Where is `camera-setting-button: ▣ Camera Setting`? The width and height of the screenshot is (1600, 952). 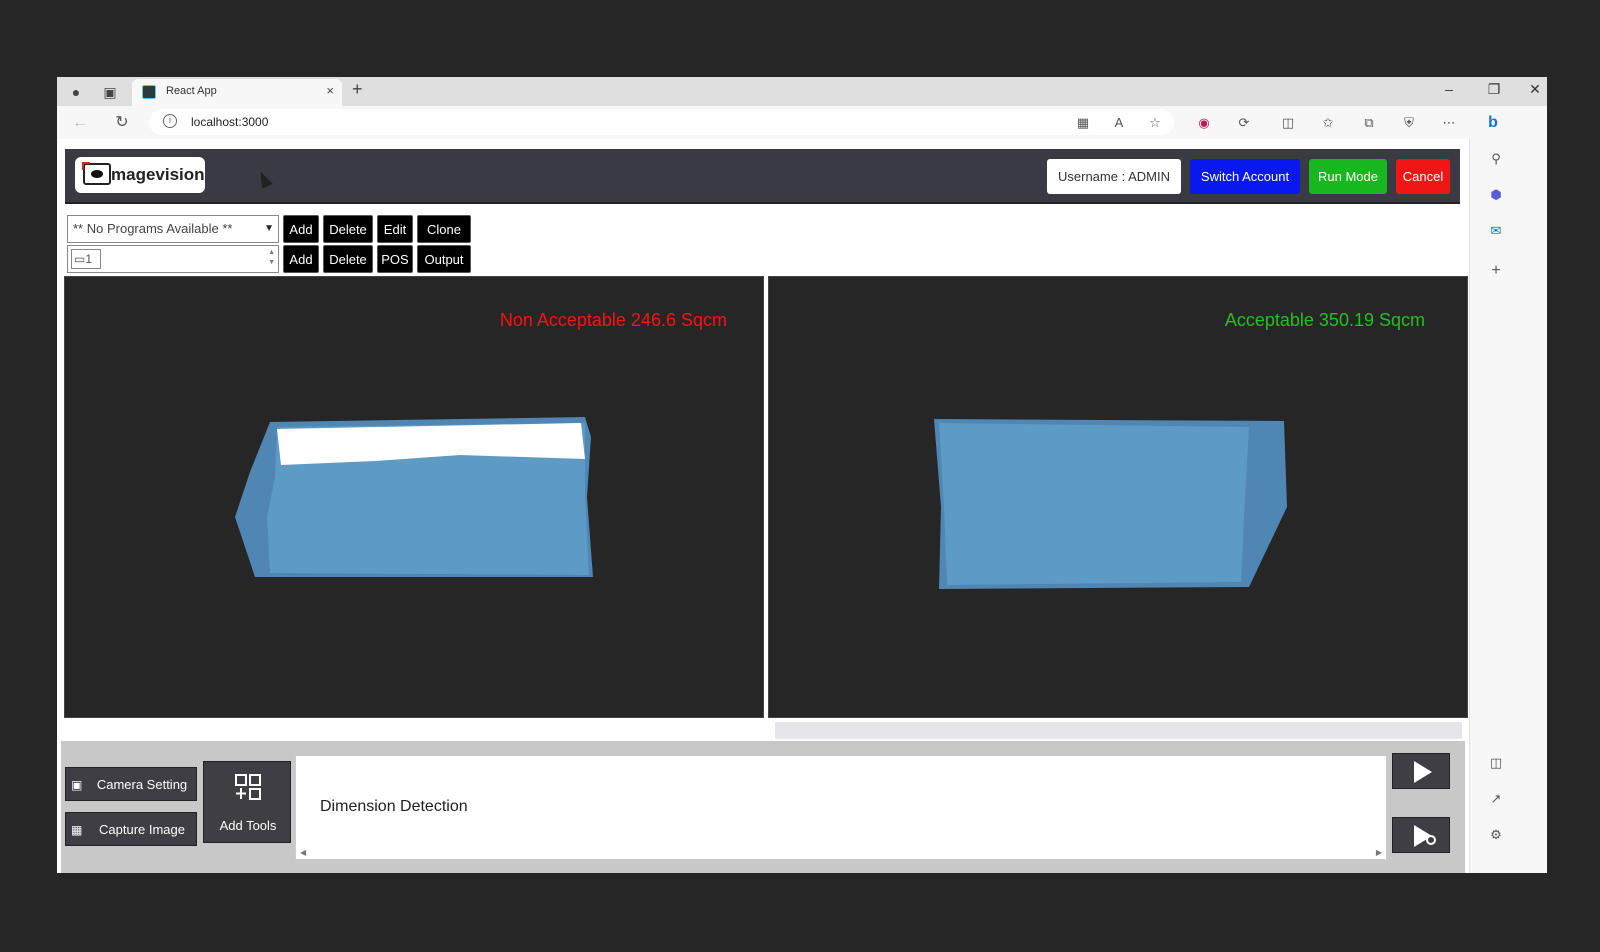
camera-setting-button: ▣ Camera Setting is located at coordinates (131, 784).